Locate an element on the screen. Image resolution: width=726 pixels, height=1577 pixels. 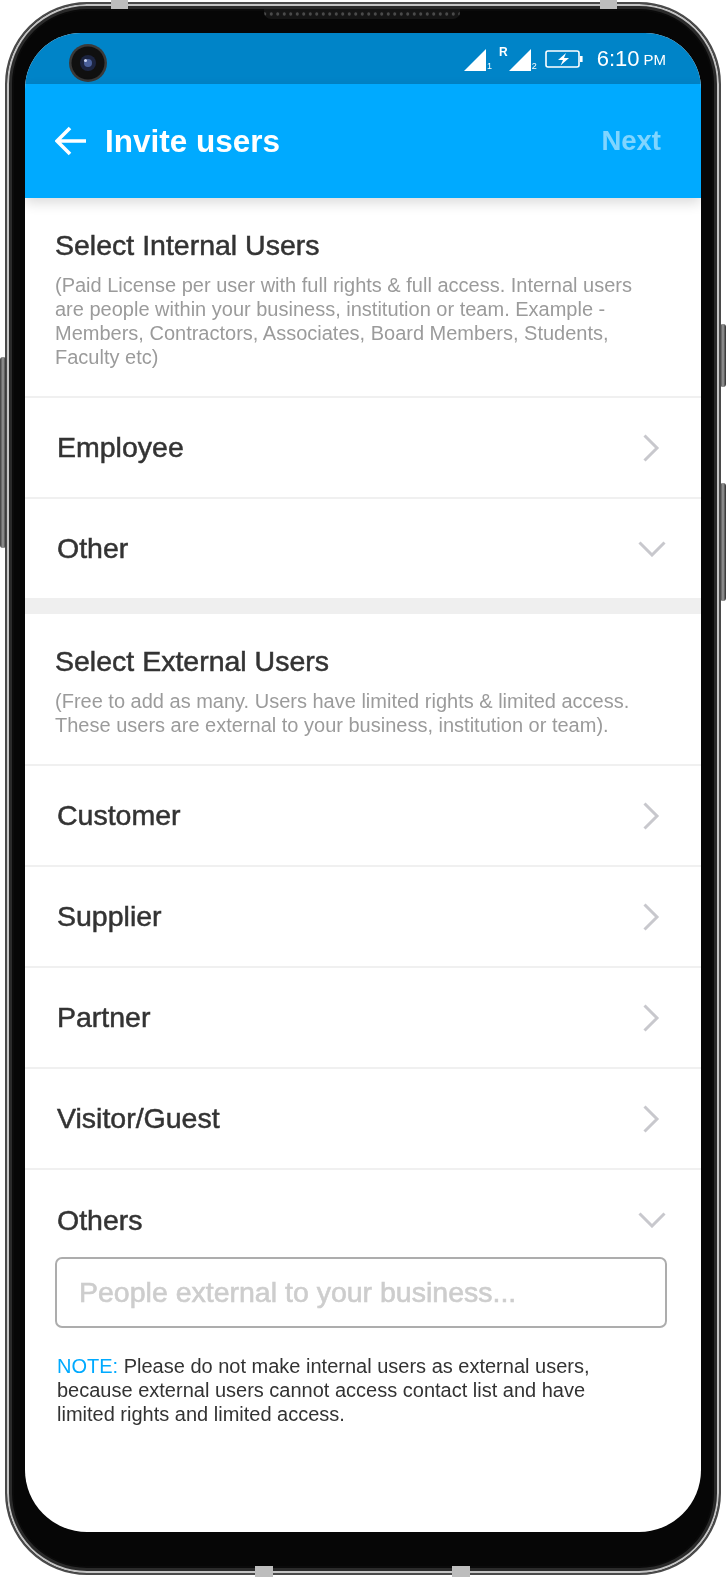
back-button is located at coordinates (71, 141).